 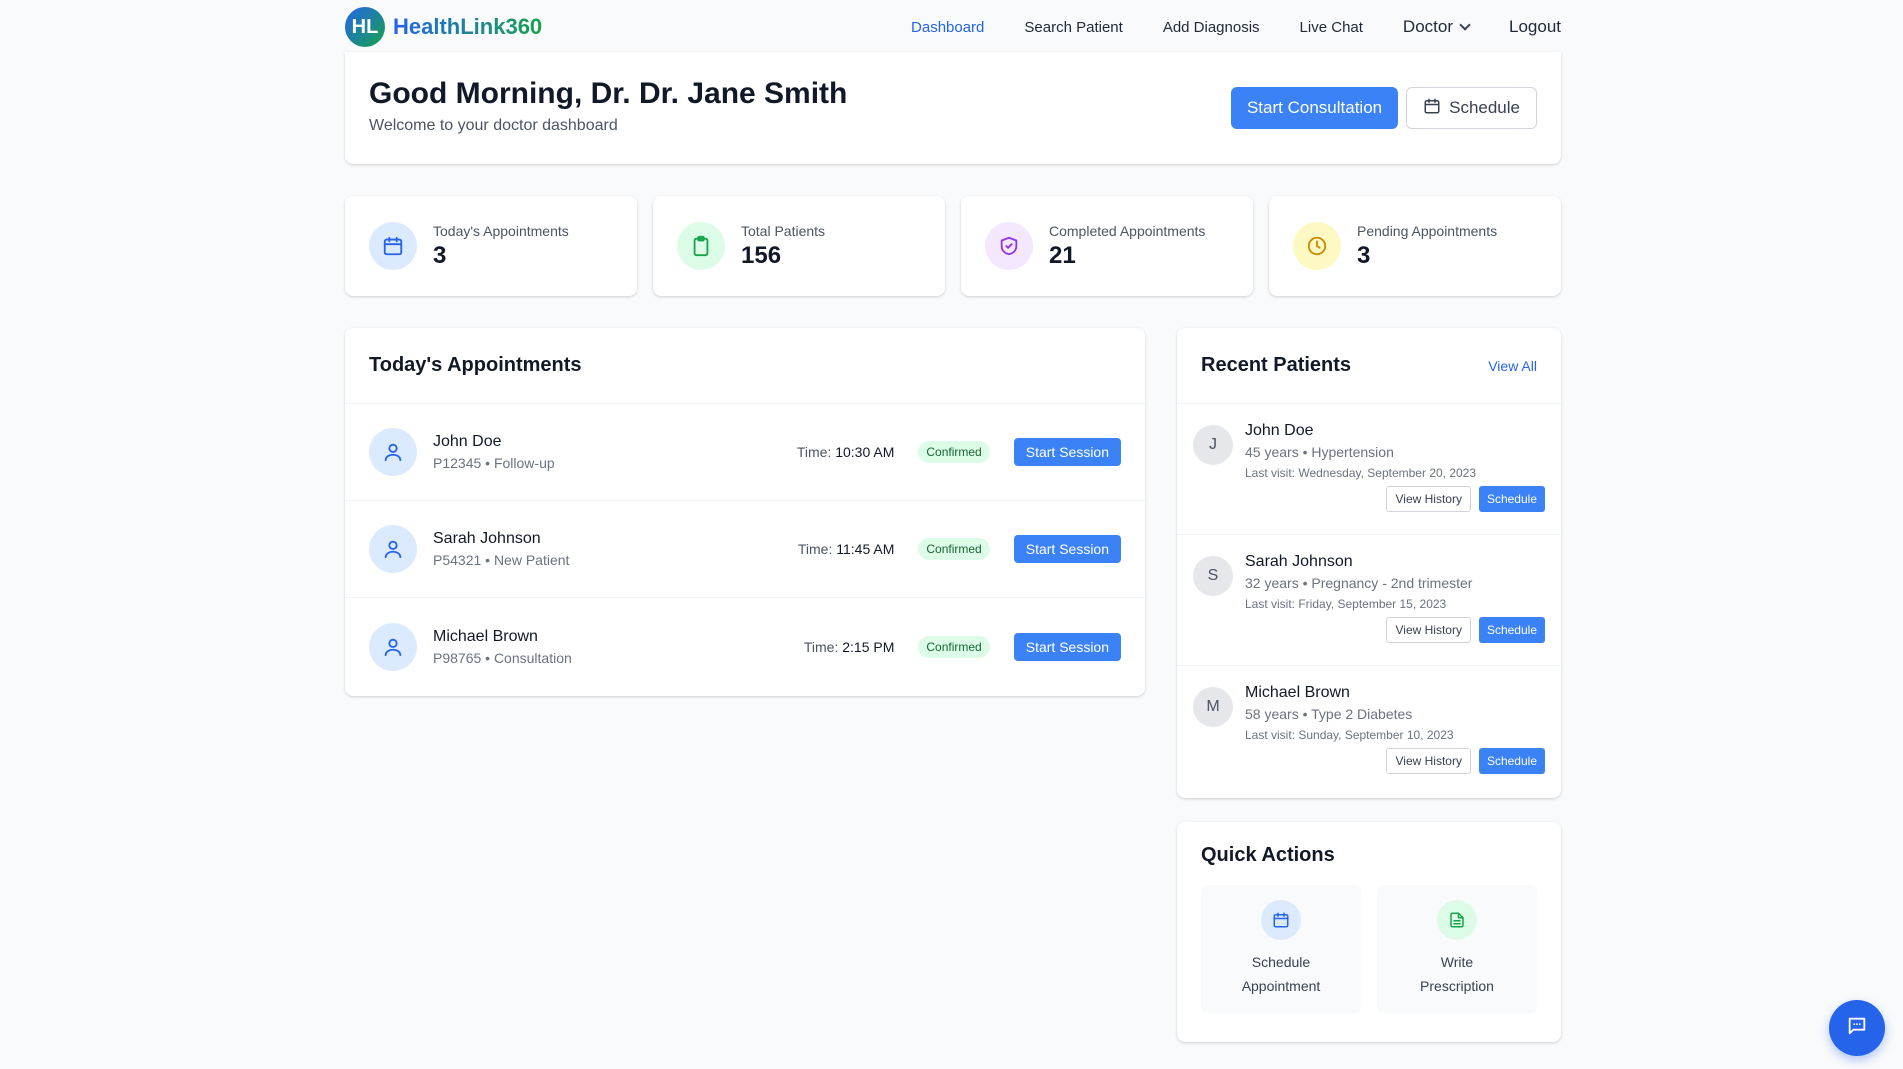 I want to click on section-title: Quick Actions, so click(x=1268, y=855).